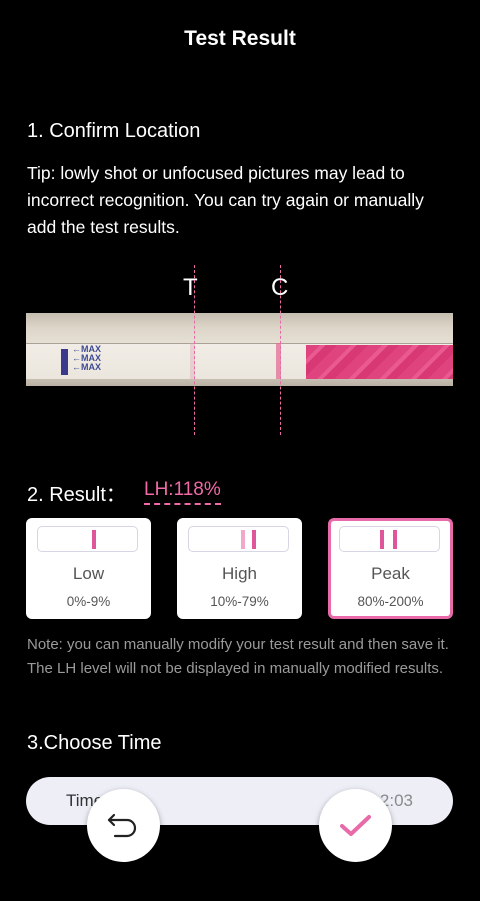 The image size is (480, 901). I want to click on lh-value: LH:118%, so click(182, 492).